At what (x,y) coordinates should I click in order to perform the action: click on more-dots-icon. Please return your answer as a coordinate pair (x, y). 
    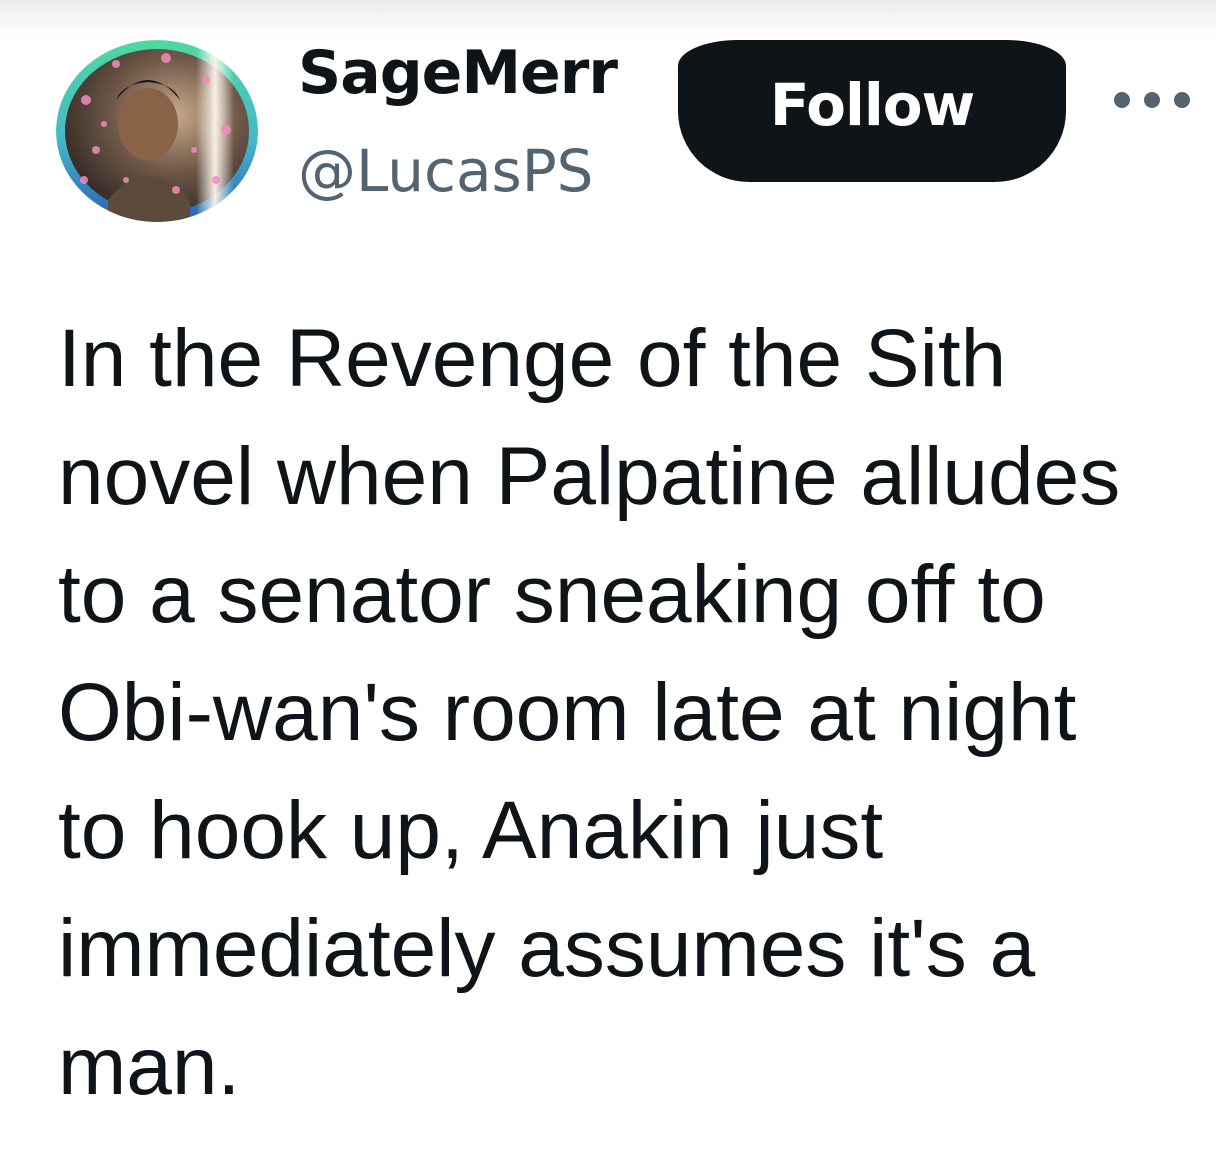
    Looking at the image, I should click on (1152, 100).